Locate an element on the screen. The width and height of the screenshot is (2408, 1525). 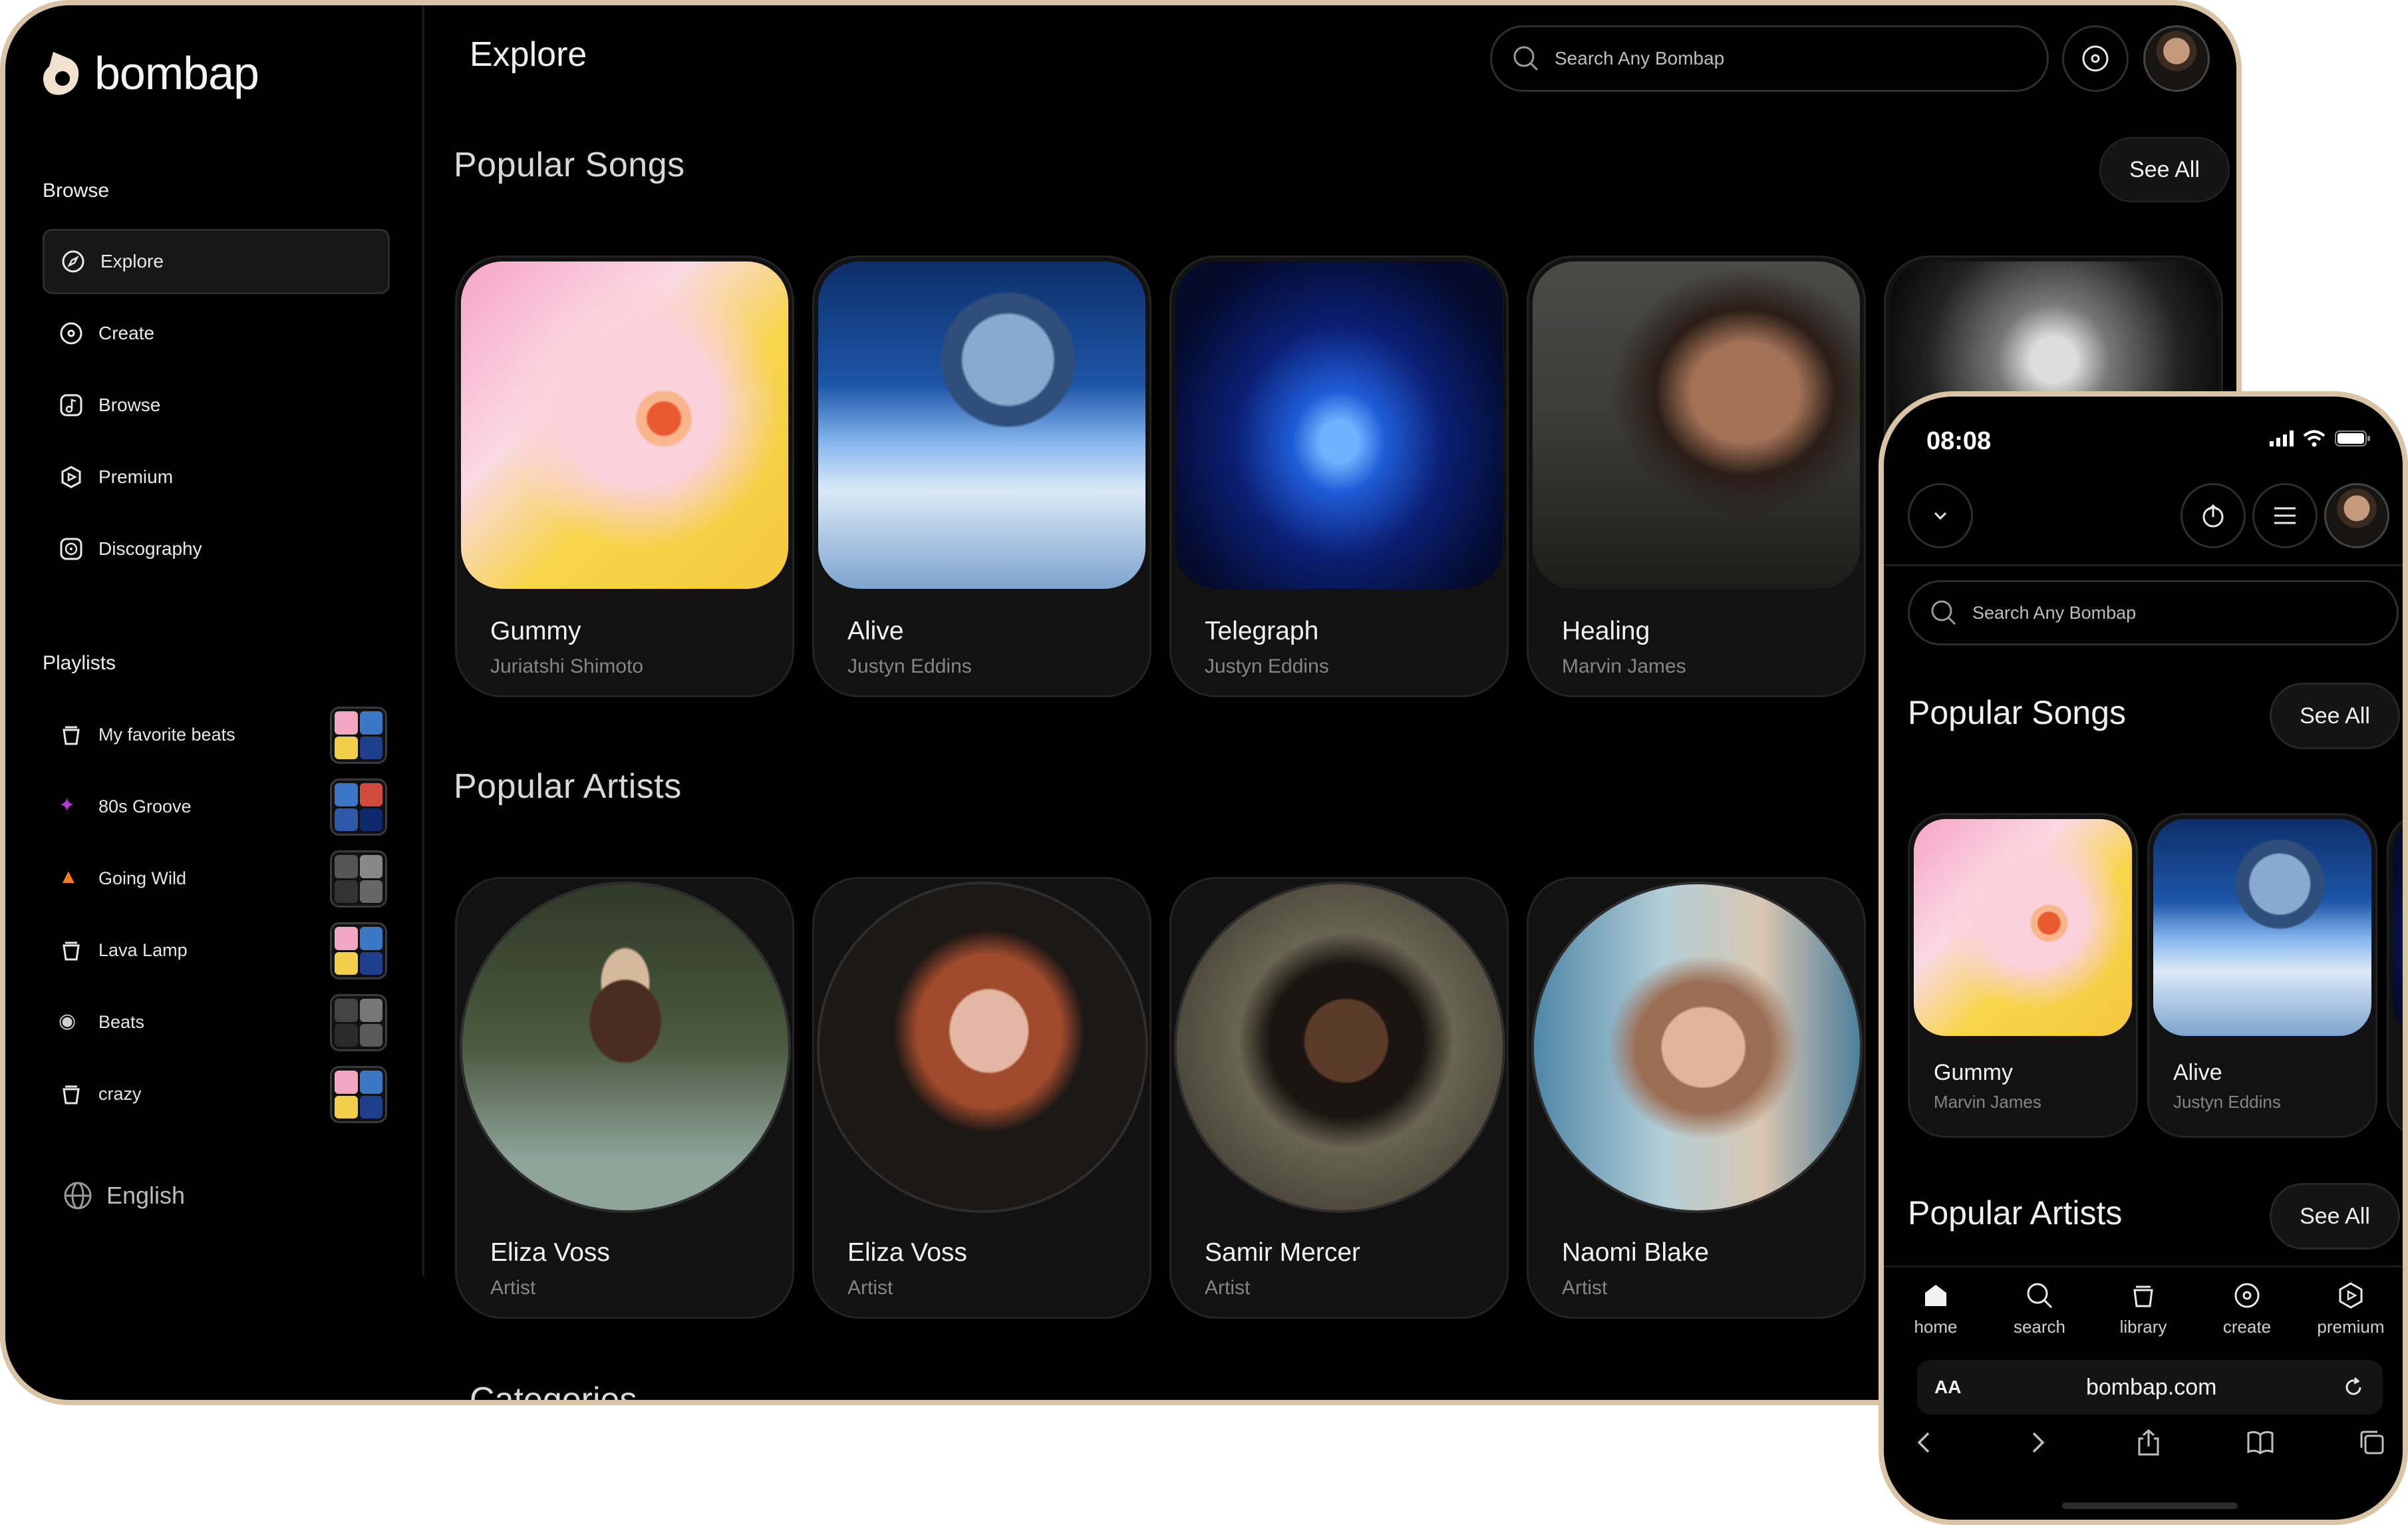
sidebar-item-label: Browse is located at coordinates (129, 405).